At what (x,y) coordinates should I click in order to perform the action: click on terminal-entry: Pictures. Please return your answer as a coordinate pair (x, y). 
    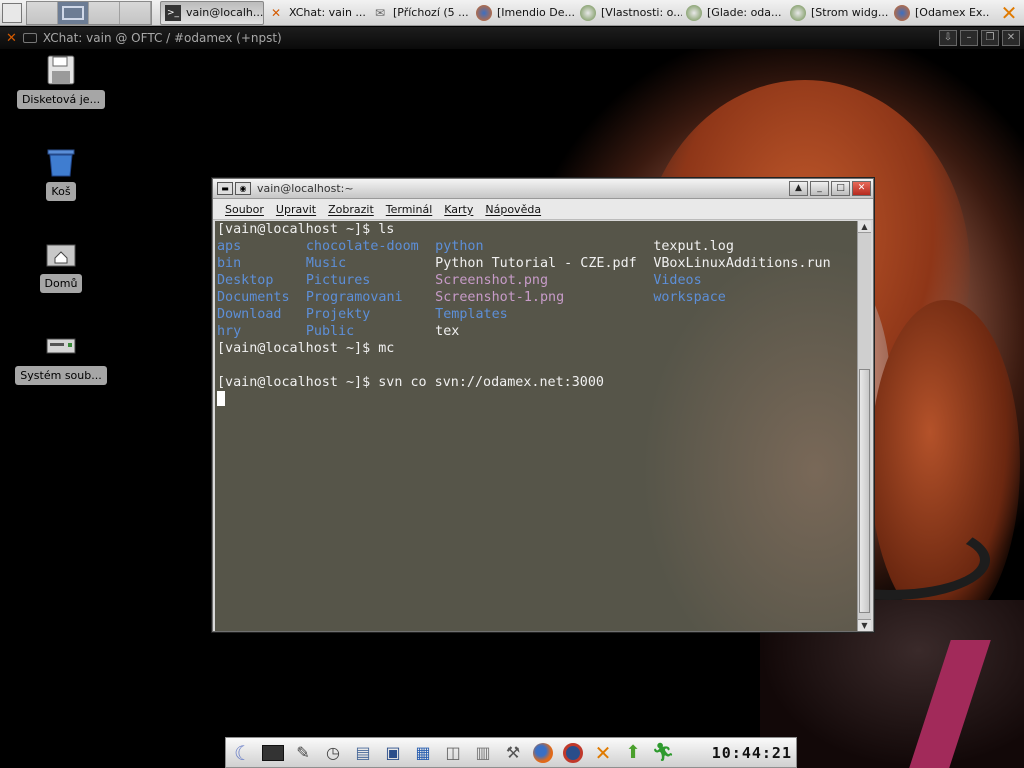
    Looking at the image, I should click on (338, 280).